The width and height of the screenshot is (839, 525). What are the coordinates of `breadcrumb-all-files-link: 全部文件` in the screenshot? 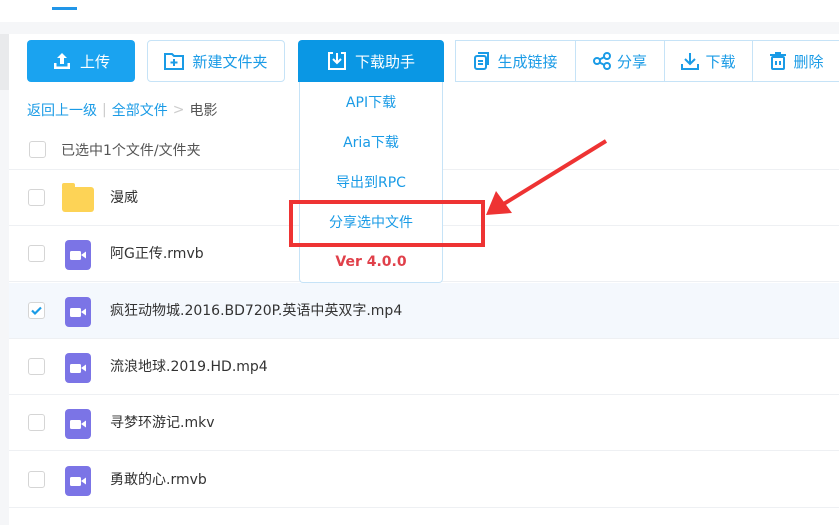 It's located at (140, 110).